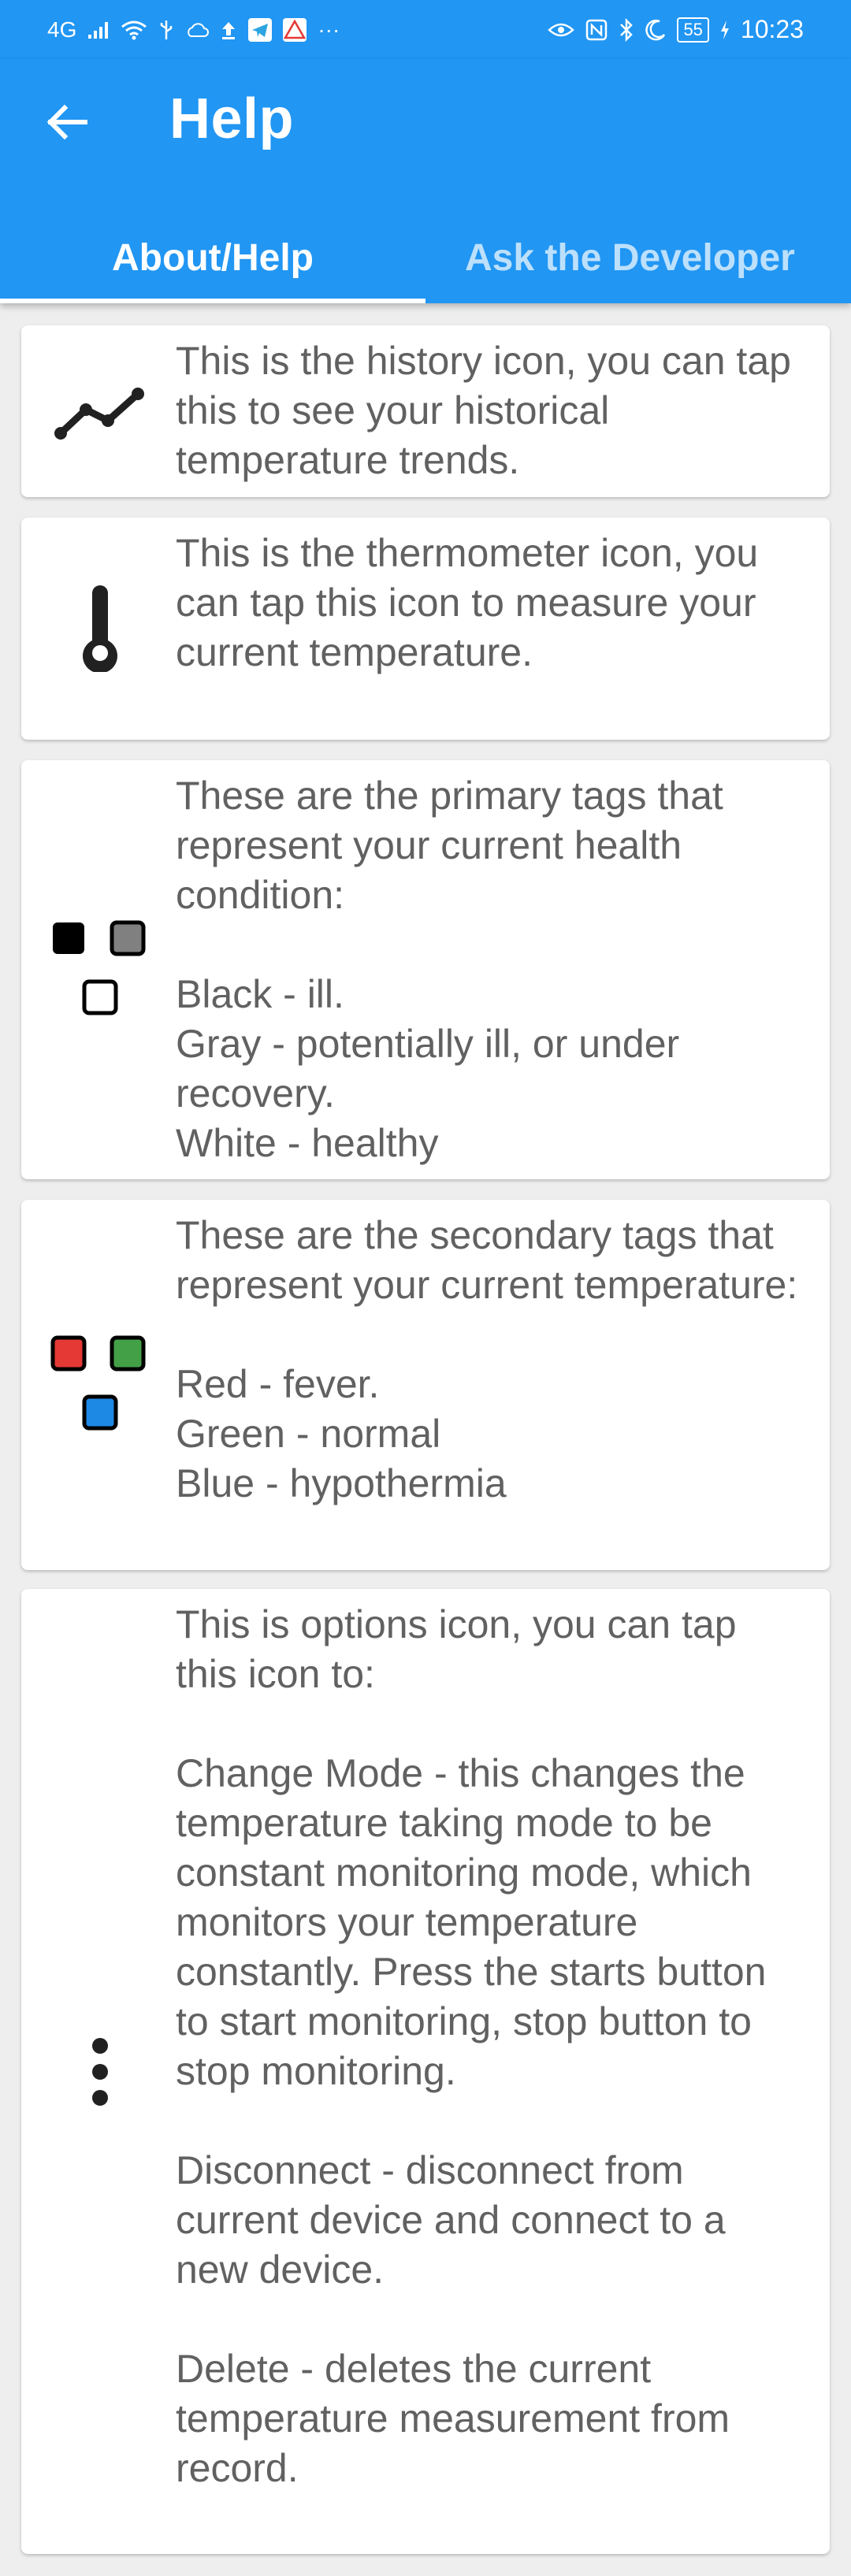  Describe the element at coordinates (213, 258) in the screenshot. I see `tab-about-help: About/Help` at that location.